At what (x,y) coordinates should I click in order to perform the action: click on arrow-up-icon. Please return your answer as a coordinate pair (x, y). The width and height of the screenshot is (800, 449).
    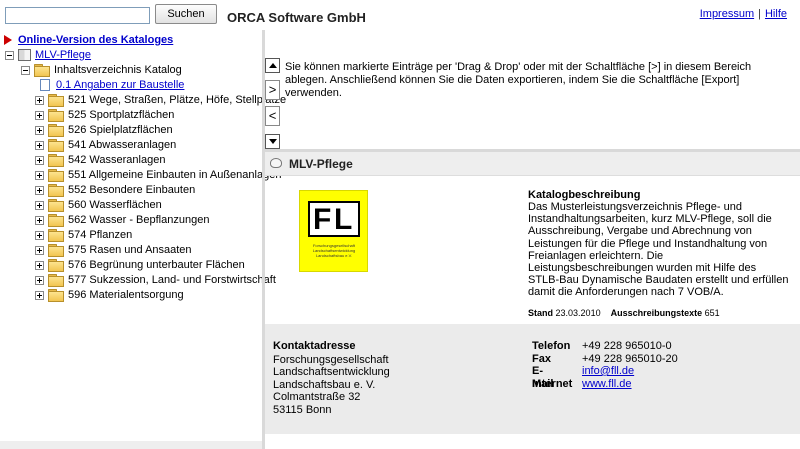
    Looking at the image, I should click on (273, 65).